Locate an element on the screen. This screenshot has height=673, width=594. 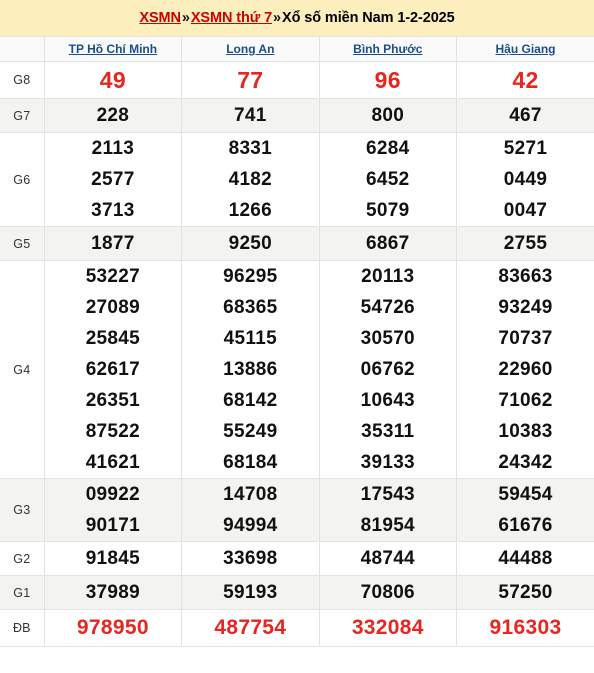
result-cell: 916303 is located at coordinates (525, 628).